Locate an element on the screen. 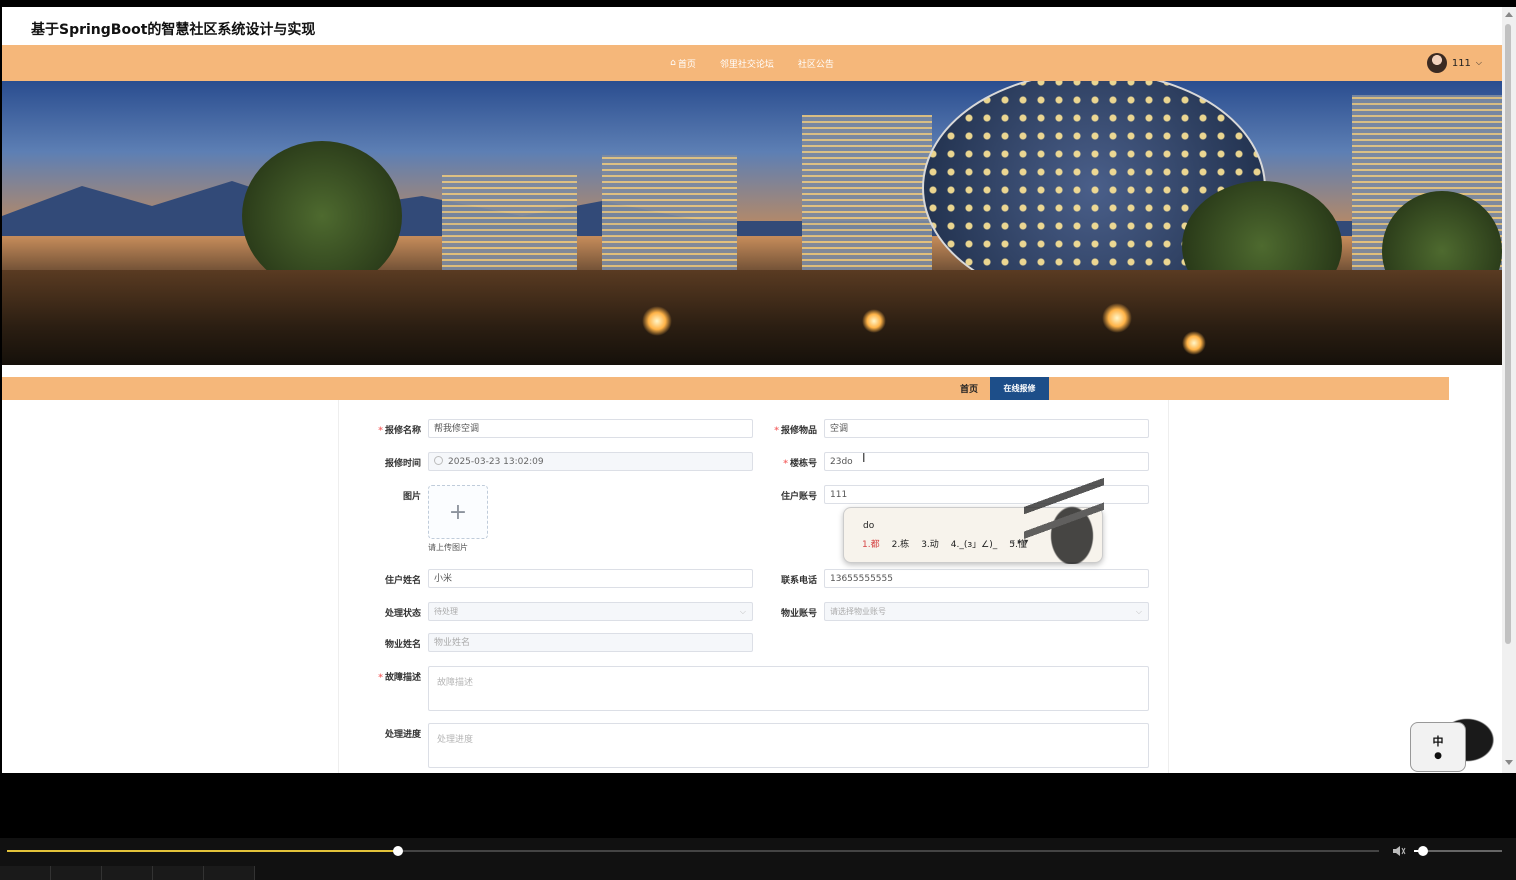  ime-status-button: 中 ● is located at coordinates (1438, 747).